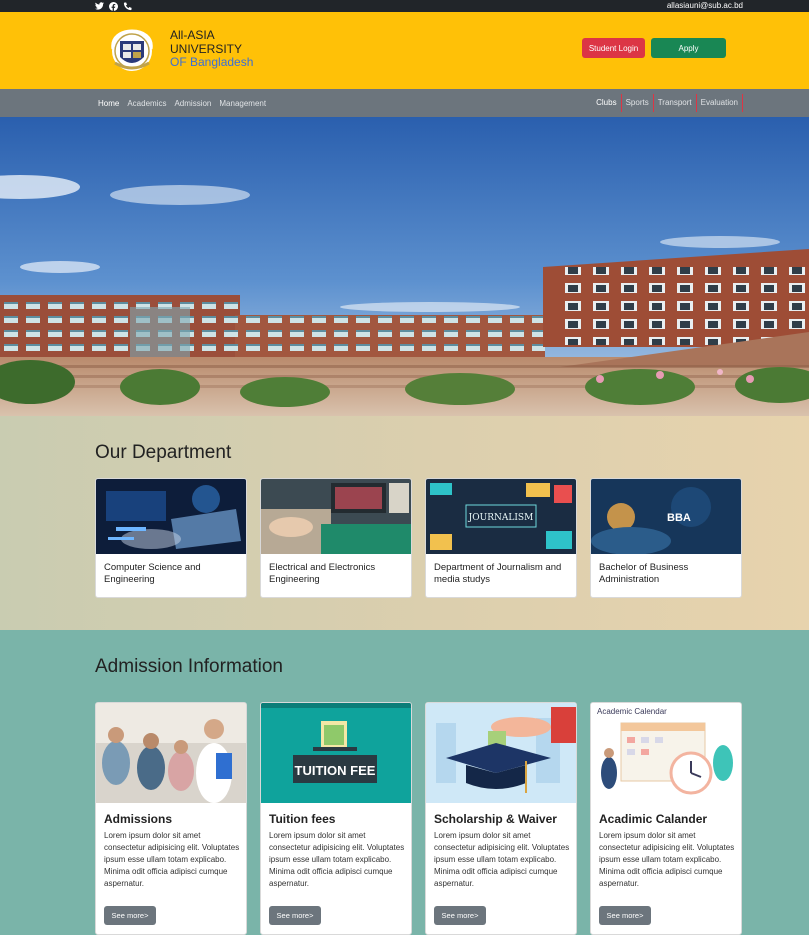 The image size is (809, 935). Describe the element at coordinates (607, 103) in the screenshot. I see `nav-clubs: Clubs` at that location.